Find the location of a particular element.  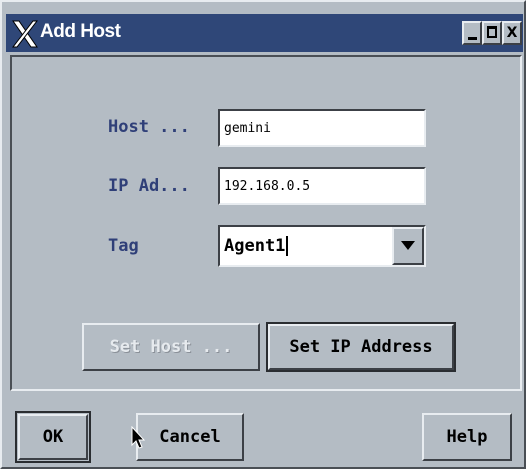

mouse-pointer-icon is located at coordinates (138, 437).